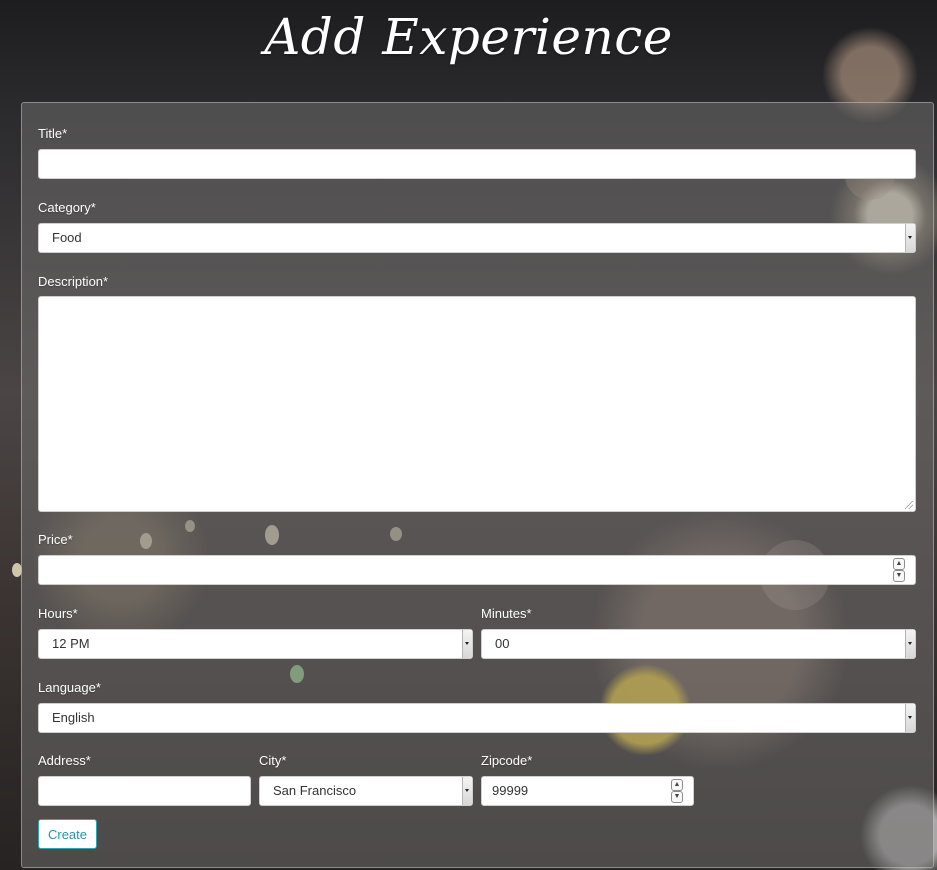 The image size is (937, 870). What do you see at coordinates (909, 505) in the screenshot?
I see `resize-grip-icon` at bounding box center [909, 505].